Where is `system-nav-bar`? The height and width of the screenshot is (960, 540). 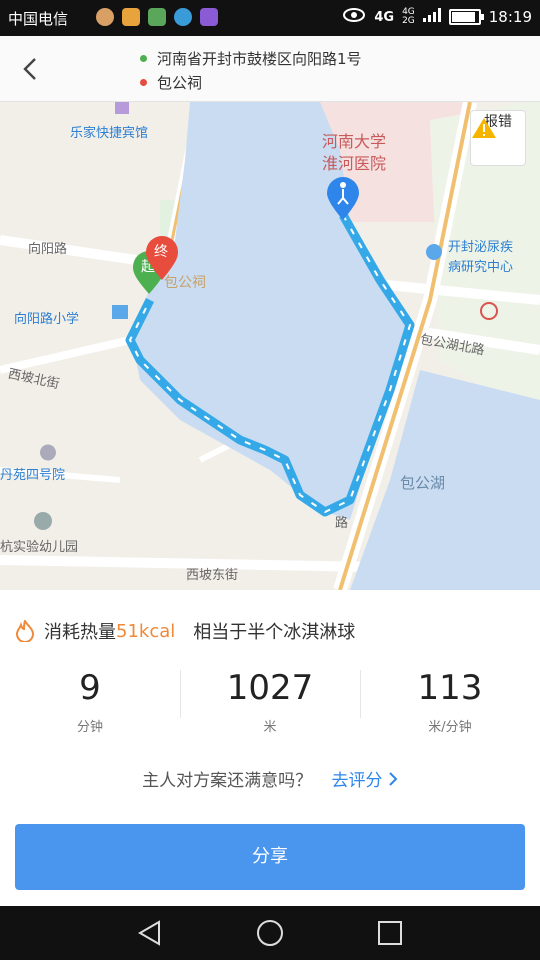
system-nav-bar is located at coordinates (270, 933).